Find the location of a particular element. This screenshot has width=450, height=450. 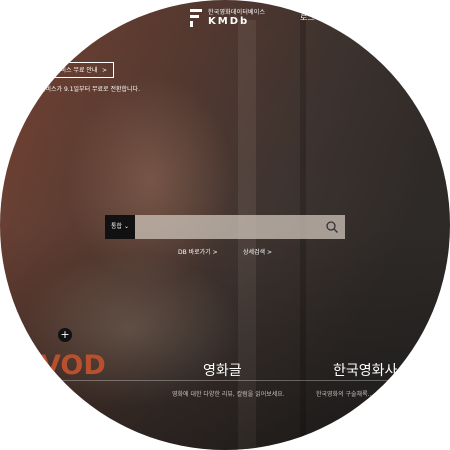

detail-search-link: 상세검색 > is located at coordinates (257, 251).